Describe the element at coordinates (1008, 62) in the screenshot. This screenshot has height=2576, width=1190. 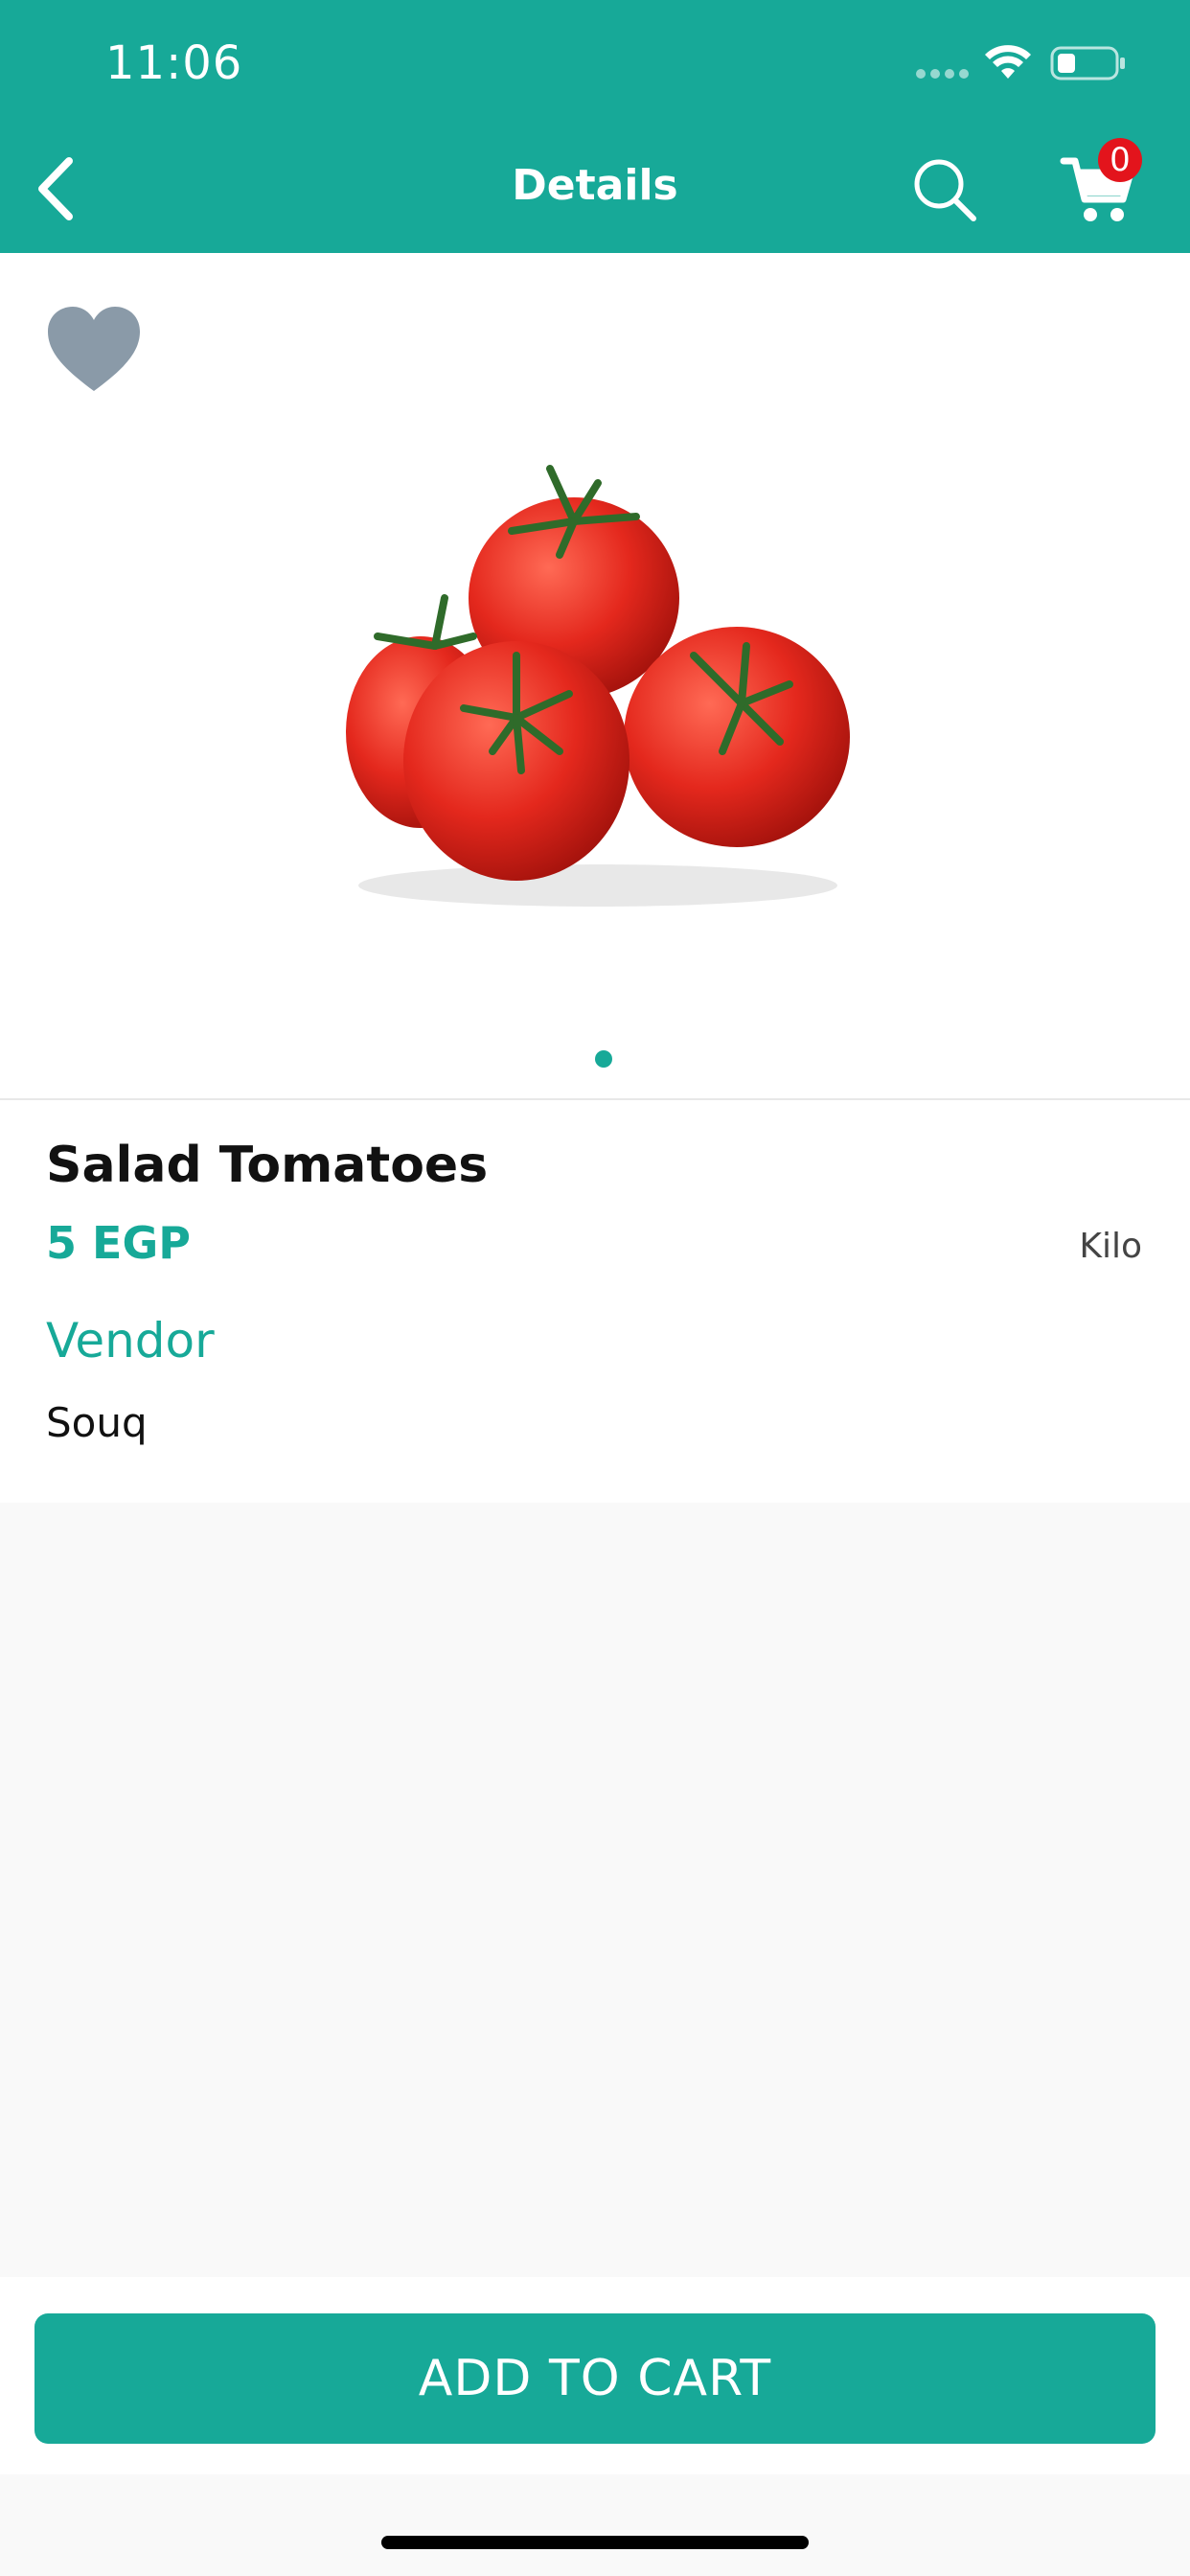
I see `wifi-icon` at that location.